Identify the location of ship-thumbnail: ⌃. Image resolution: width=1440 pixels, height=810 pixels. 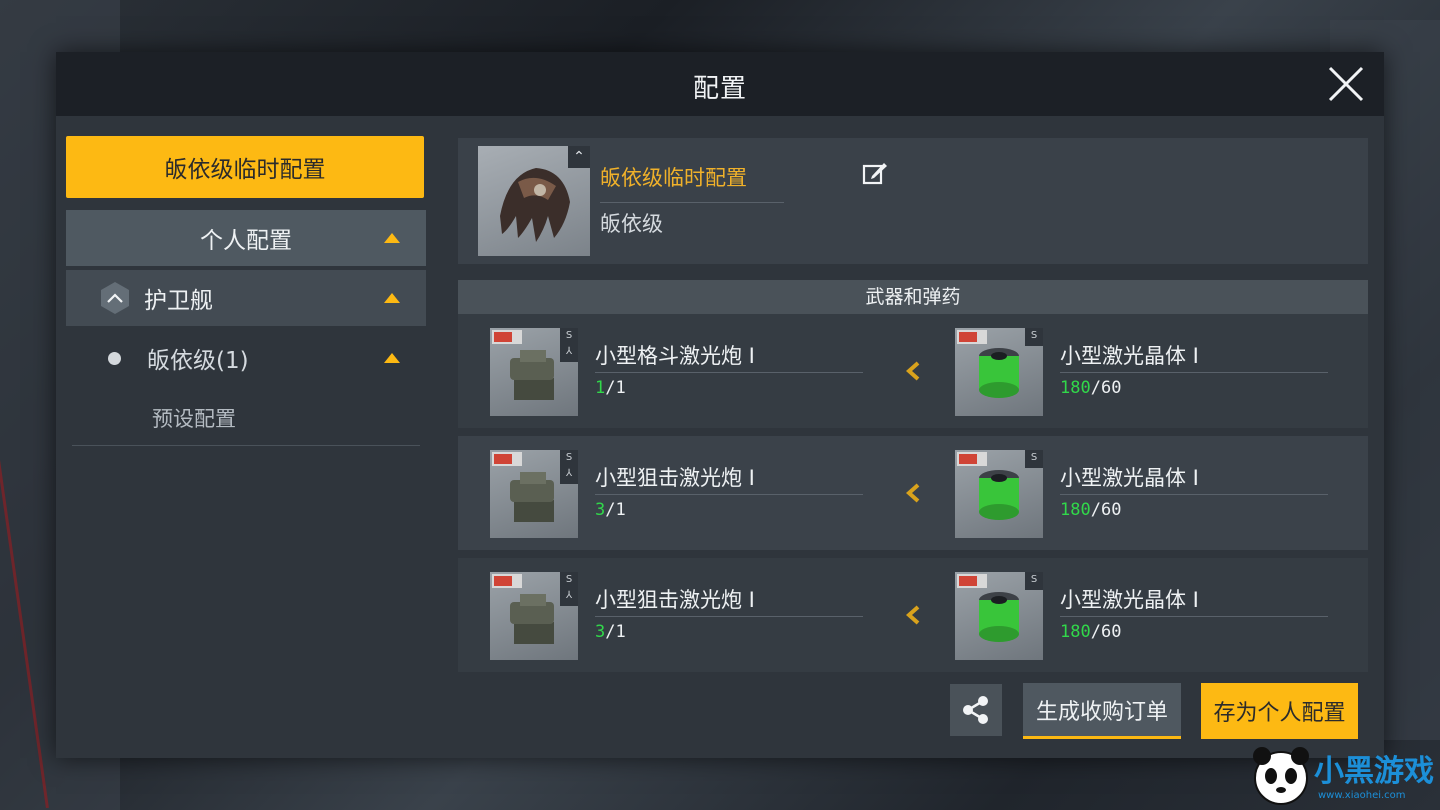
(534, 201).